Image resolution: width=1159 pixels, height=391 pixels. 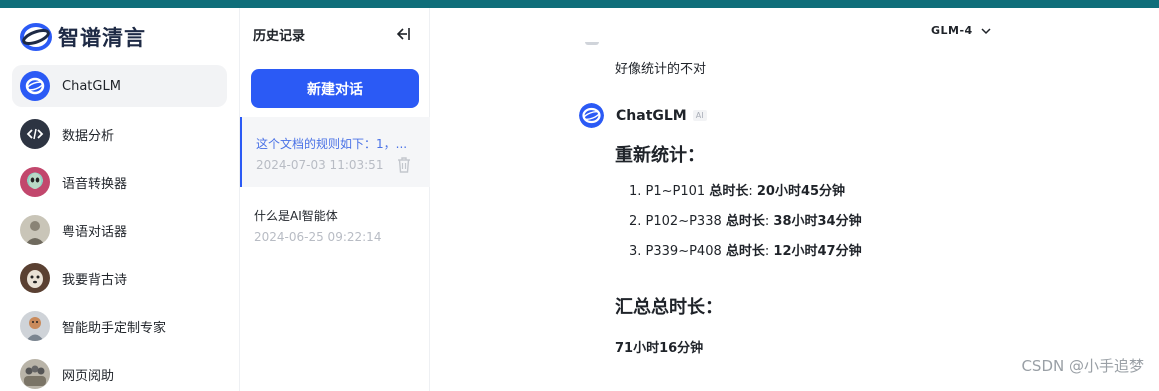 What do you see at coordinates (660, 155) in the screenshot?
I see `response-heading: 重新统计：` at bounding box center [660, 155].